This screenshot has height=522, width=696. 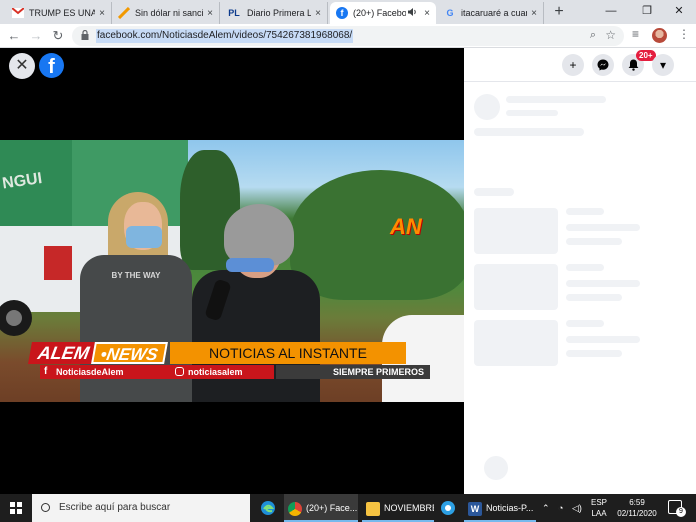 I want to click on profile-avatar, so click(x=659, y=35).